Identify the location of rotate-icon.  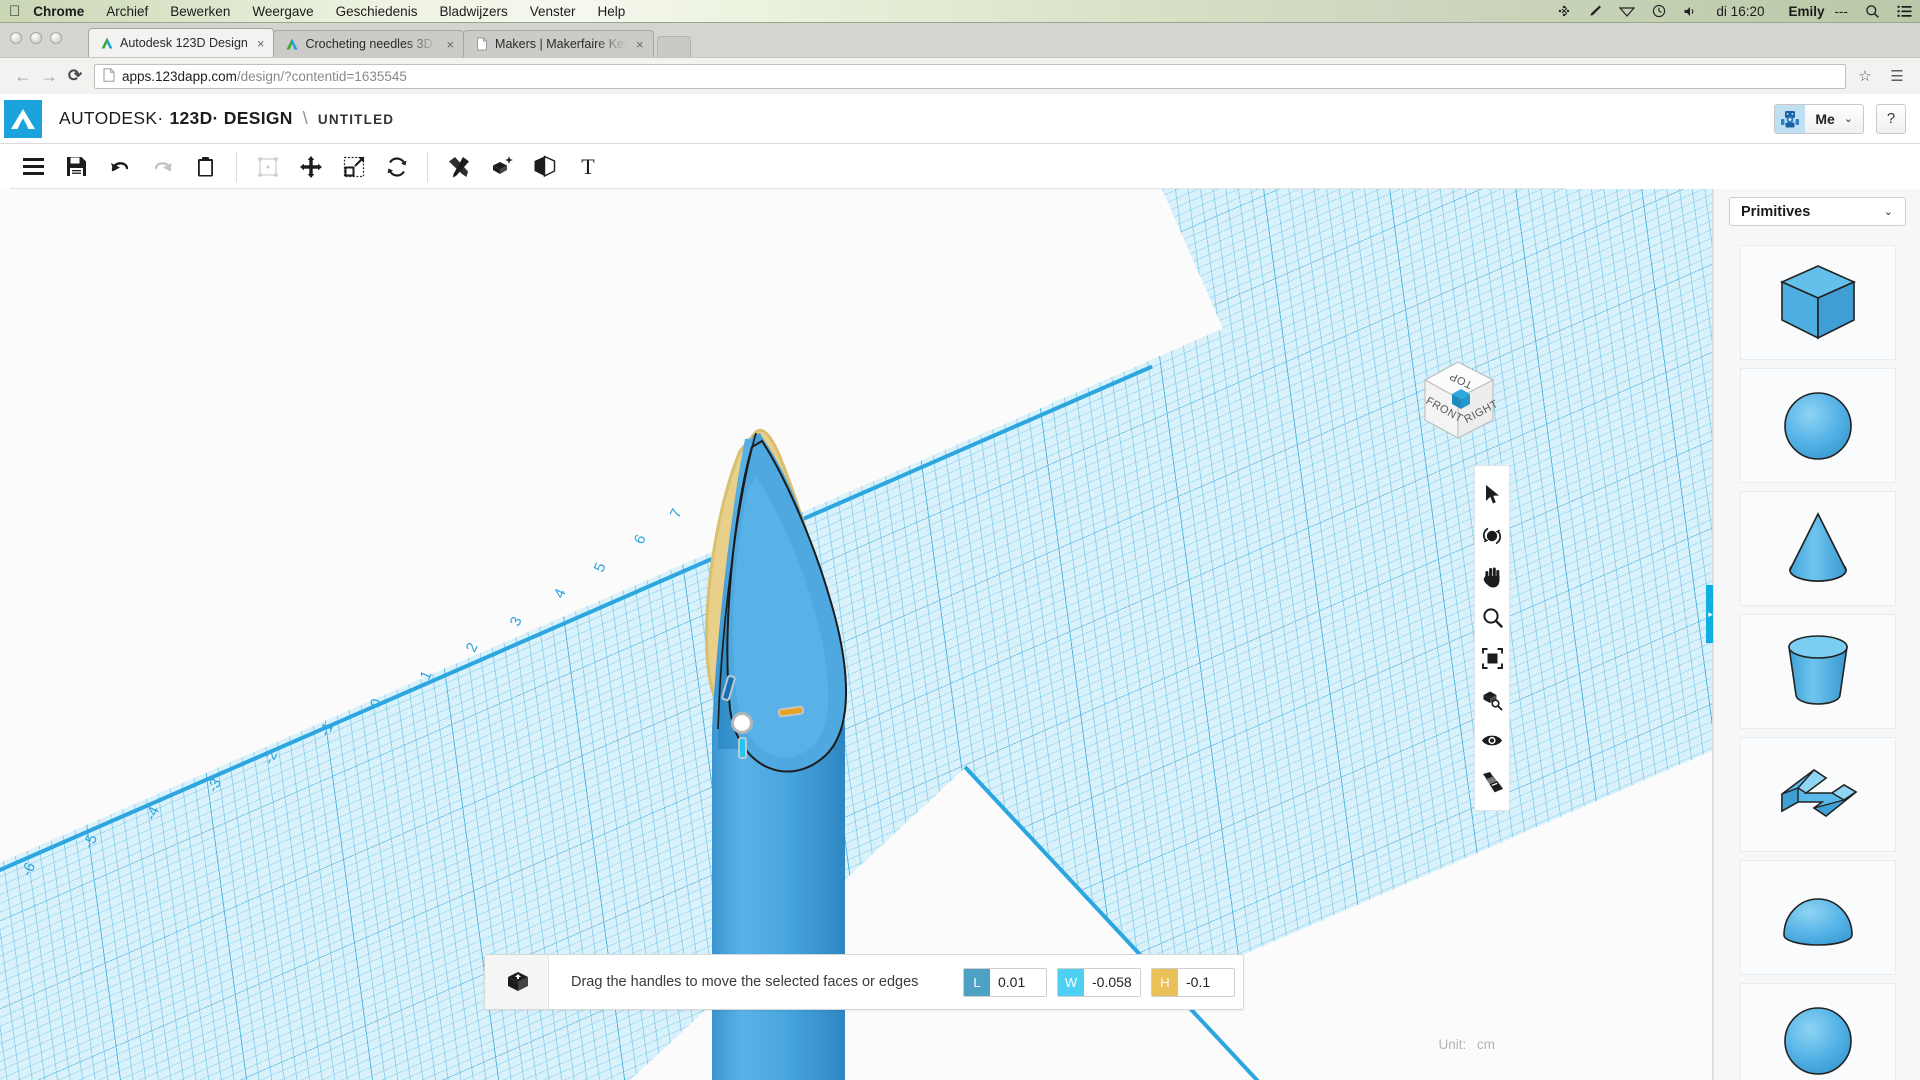
(396, 167).